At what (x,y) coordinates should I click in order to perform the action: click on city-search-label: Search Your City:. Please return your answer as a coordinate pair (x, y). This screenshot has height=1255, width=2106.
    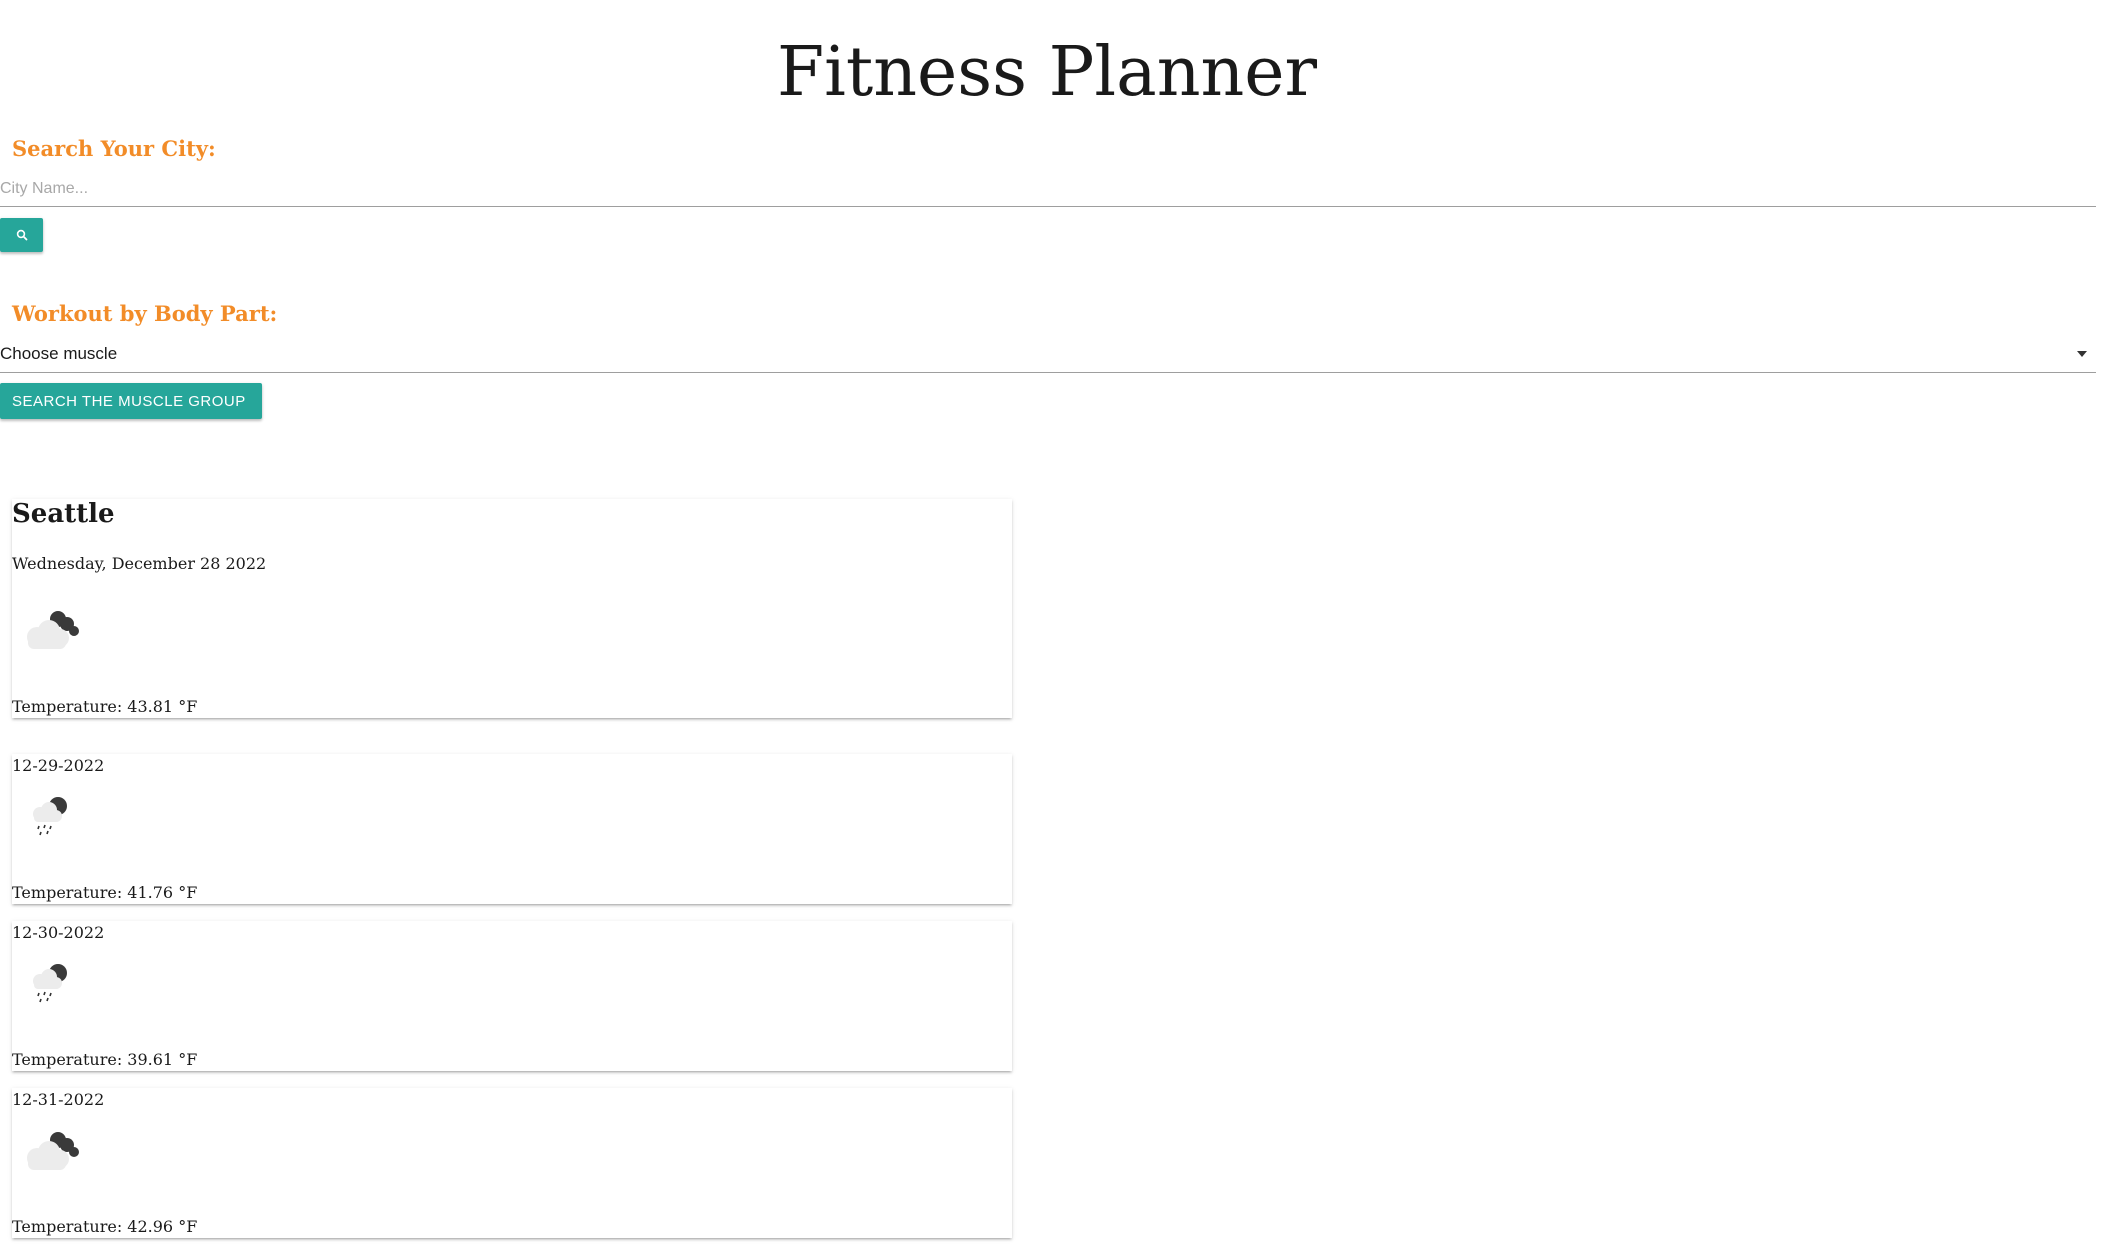
    Looking at the image, I should click on (114, 148).